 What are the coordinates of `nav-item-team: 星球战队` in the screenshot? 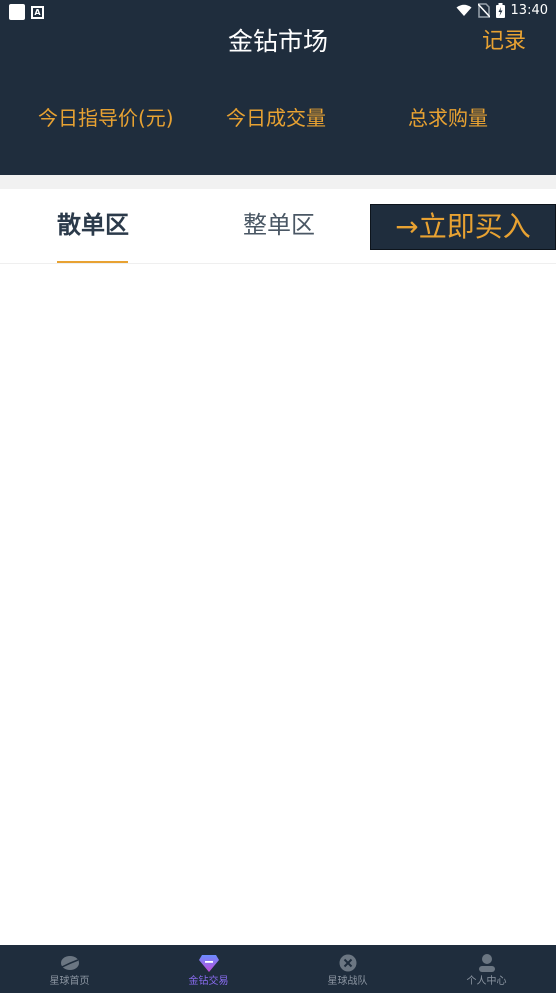 It's located at (347, 969).